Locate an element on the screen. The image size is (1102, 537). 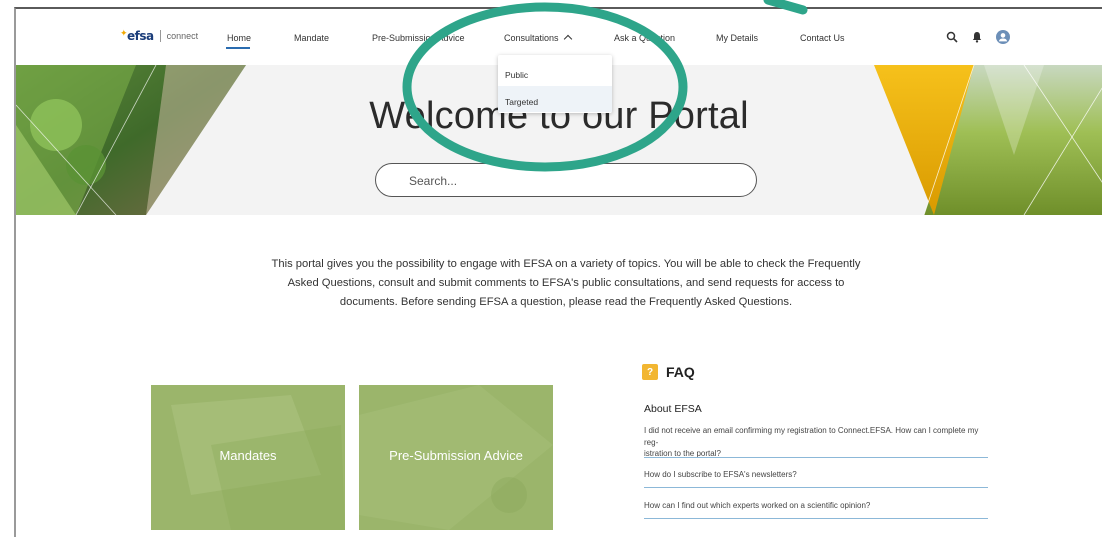
efsa-logo: ✦efsa connect is located at coordinates (159, 36).